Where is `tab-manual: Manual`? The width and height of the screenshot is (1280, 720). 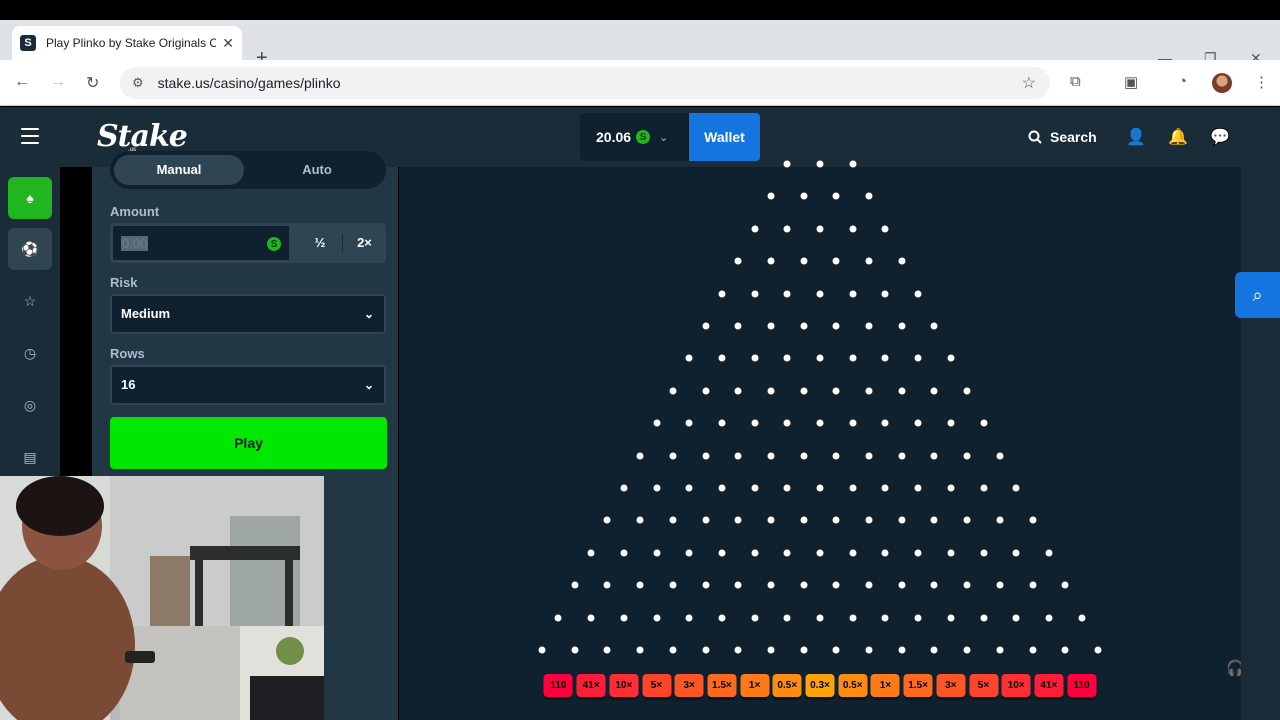
tab-manual: Manual is located at coordinates (179, 170).